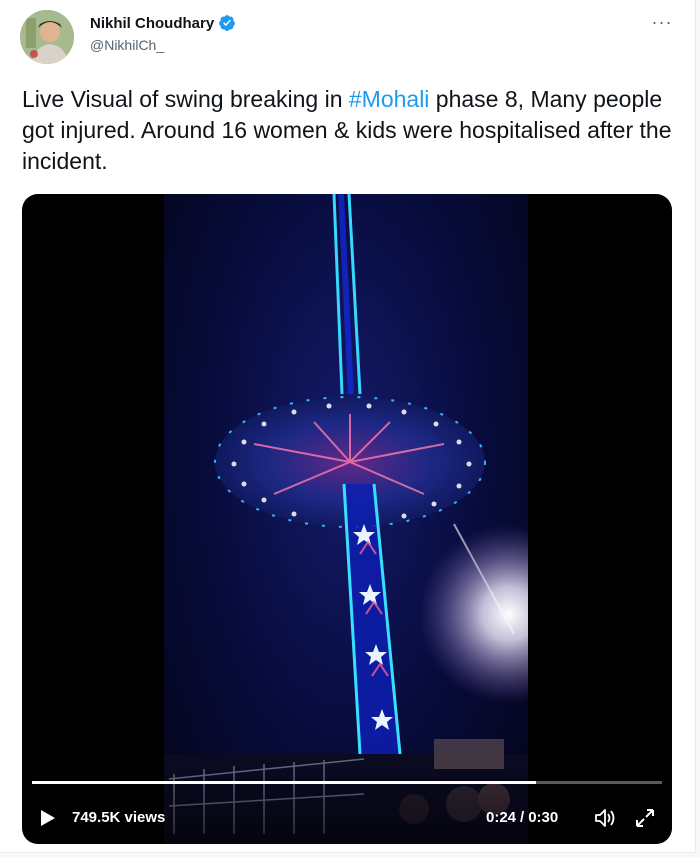  What do you see at coordinates (47, 37) in the screenshot?
I see `author-avatar` at bounding box center [47, 37].